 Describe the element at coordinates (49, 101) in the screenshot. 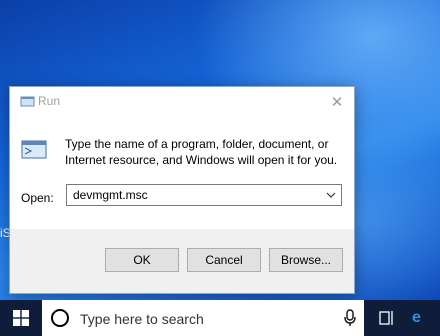

I see `dialog-title: Run` at that location.